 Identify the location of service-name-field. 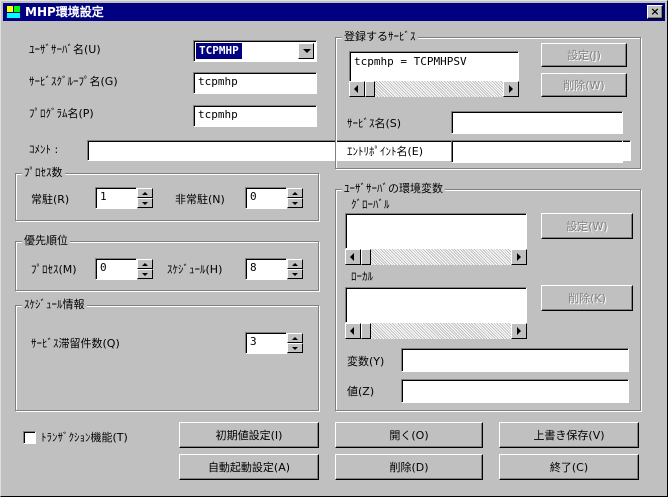
(537, 122).